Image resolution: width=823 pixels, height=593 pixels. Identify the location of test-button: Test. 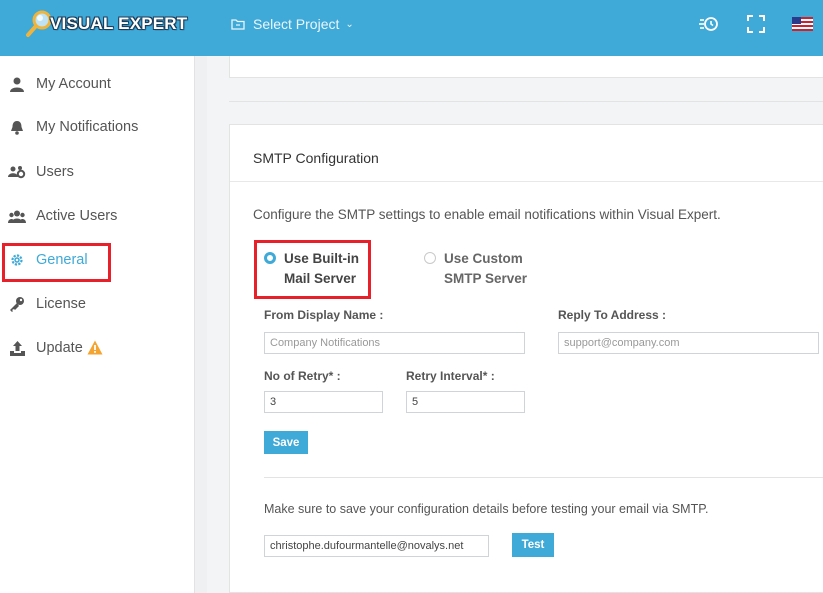
(533, 545).